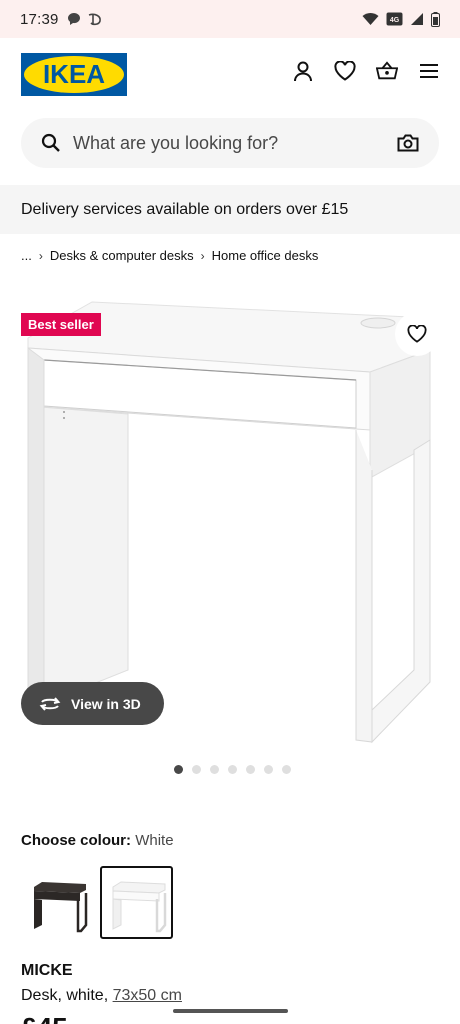  What do you see at coordinates (417, 19) in the screenshot?
I see `signal-icon` at bounding box center [417, 19].